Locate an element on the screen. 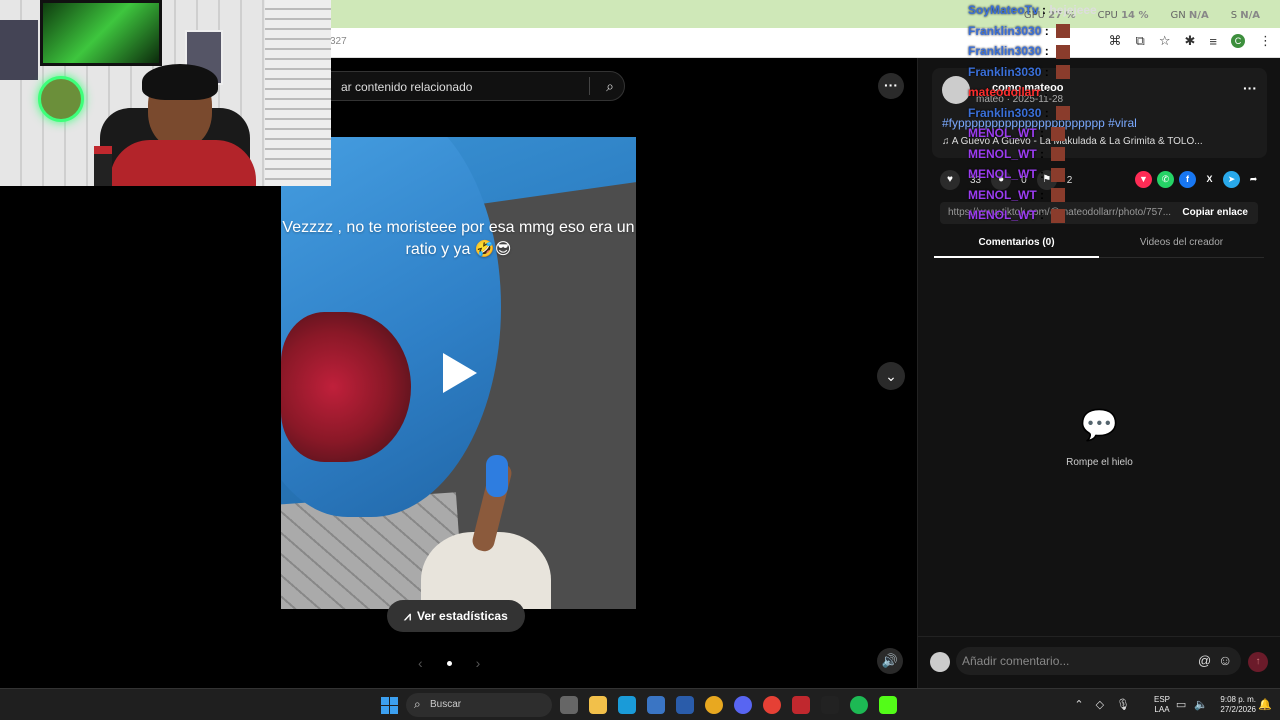 This screenshot has width=1280, height=720. next-post-button: ⌄ is located at coordinates (891, 376).